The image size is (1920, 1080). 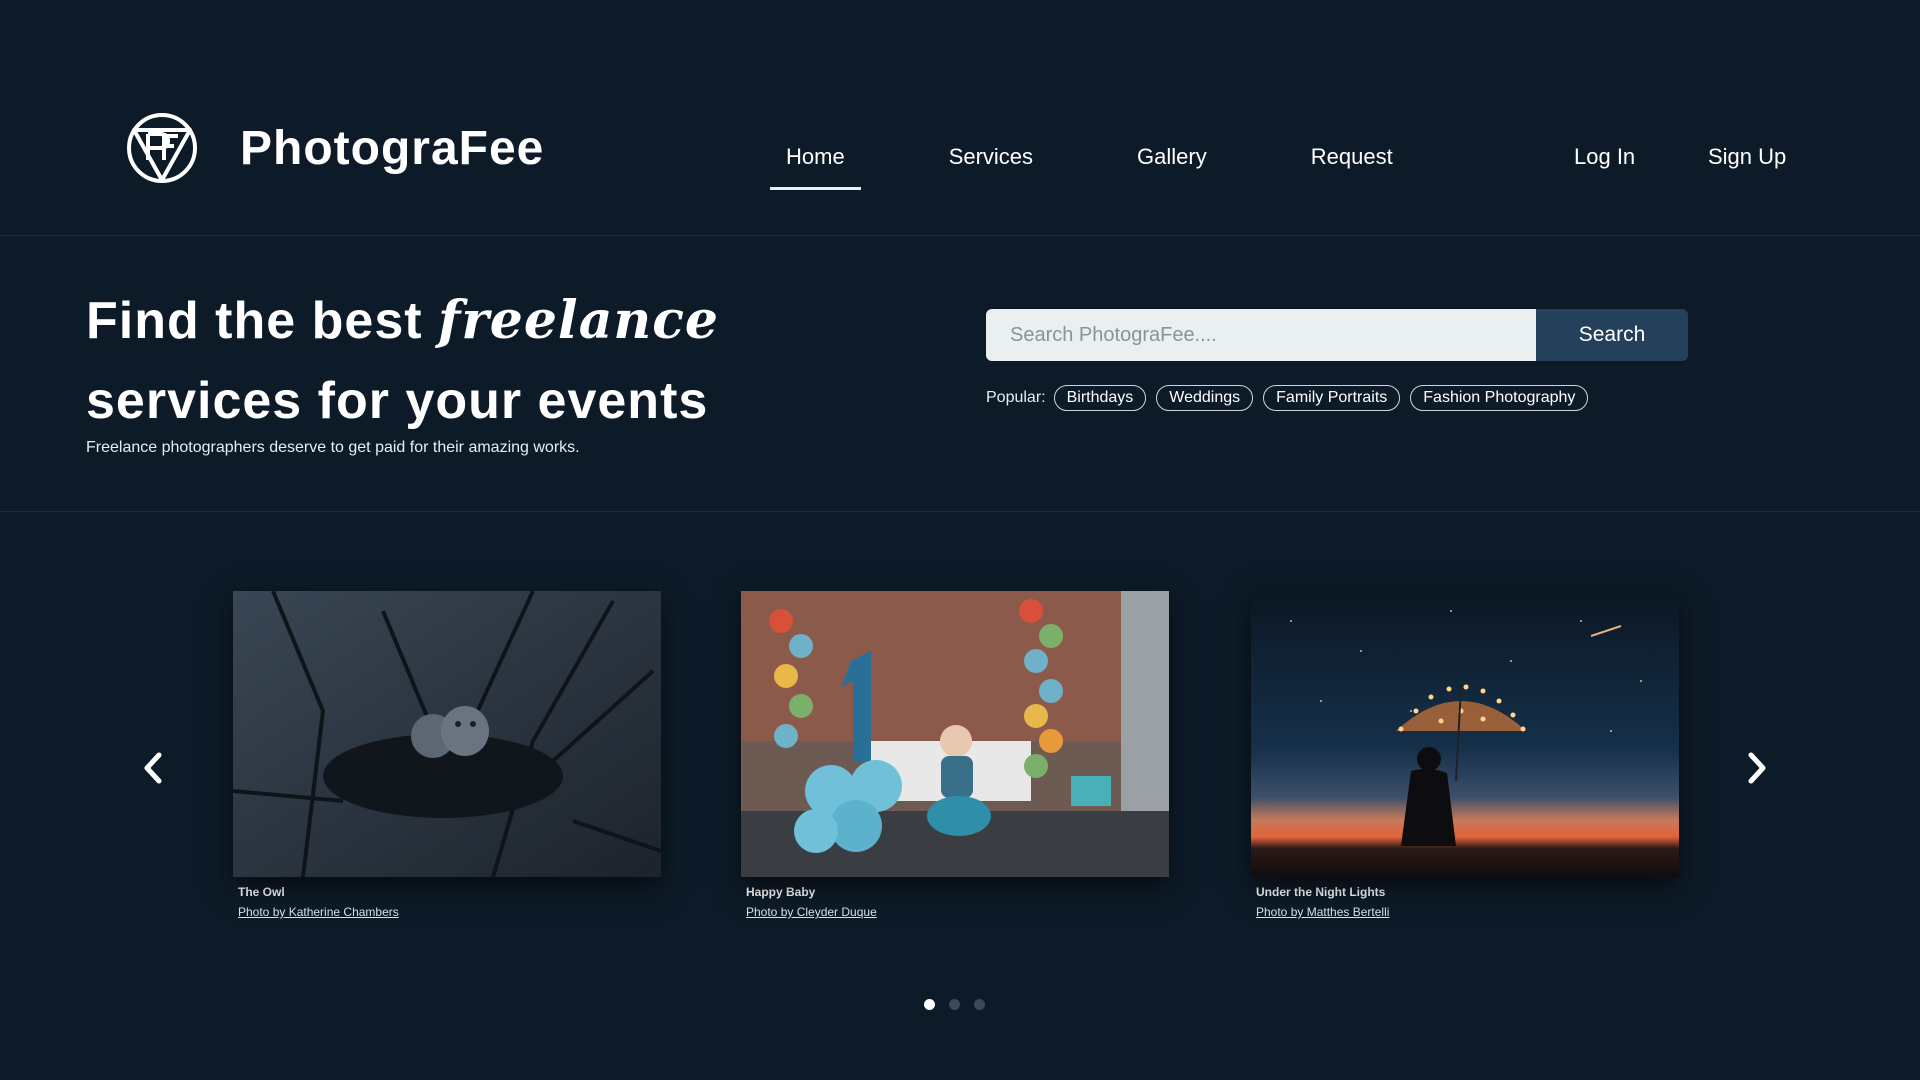 I want to click on nav-gallery: Gallery, so click(x=1172, y=164).